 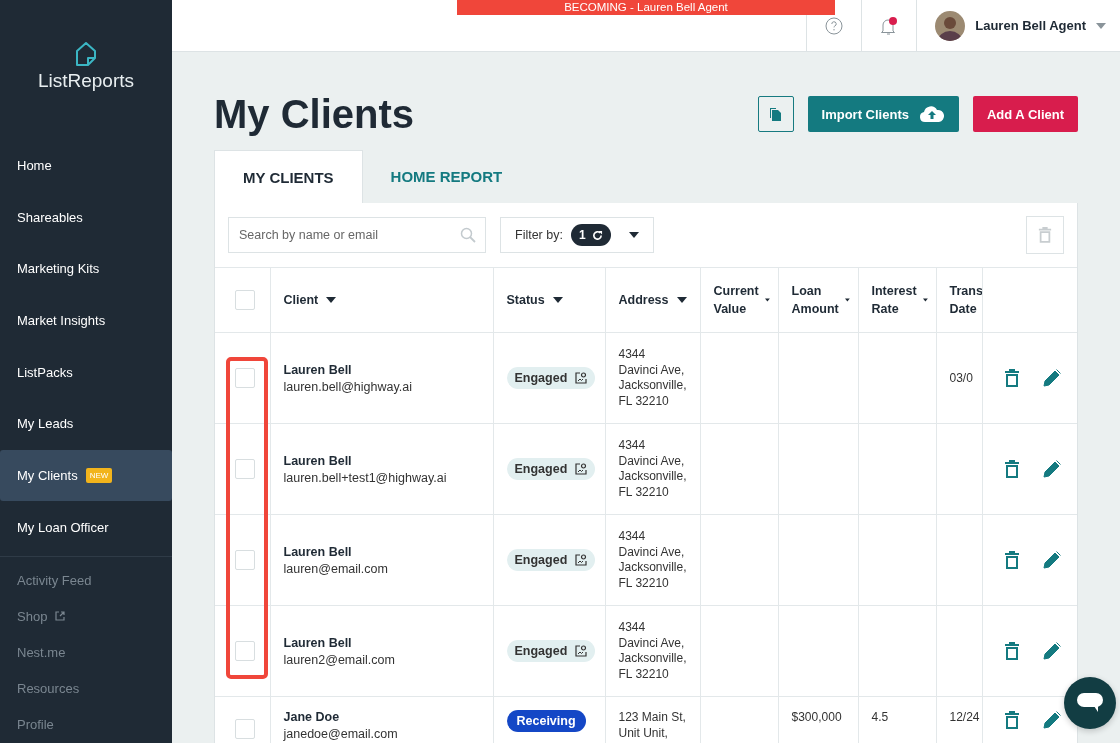 I want to click on search-icon, so click(x=468, y=235).